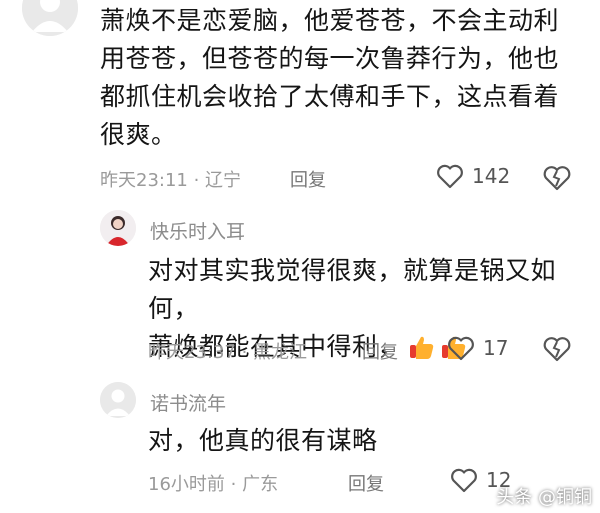  I want to click on comment-time: 昨天23:11, so click(144, 180).